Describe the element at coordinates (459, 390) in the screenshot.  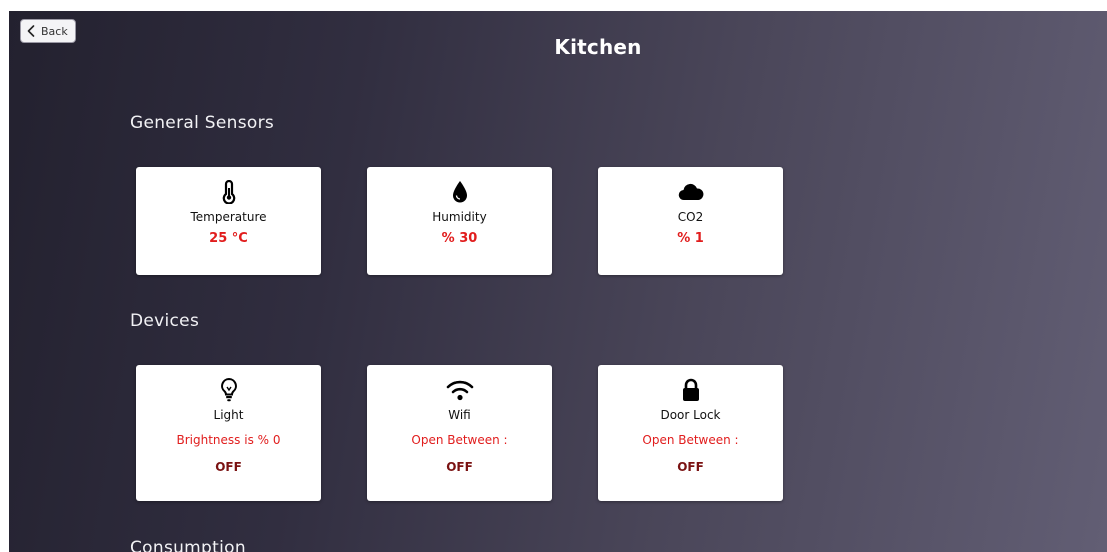
I see `wifi-icon` at that location.